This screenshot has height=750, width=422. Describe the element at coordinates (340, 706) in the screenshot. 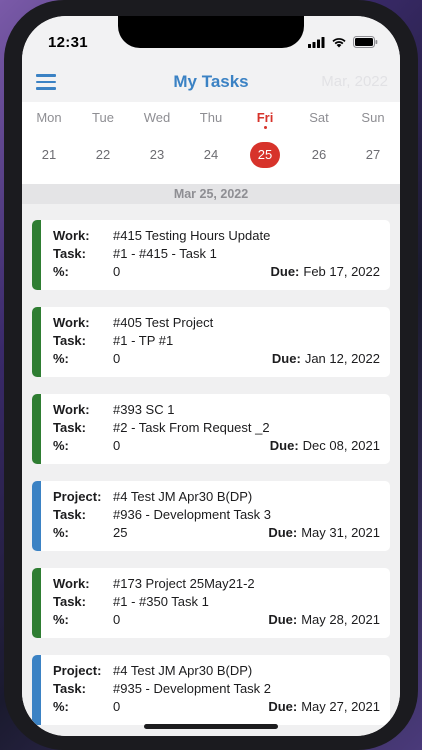

I see `due-value: May 27, 2021` at that location.